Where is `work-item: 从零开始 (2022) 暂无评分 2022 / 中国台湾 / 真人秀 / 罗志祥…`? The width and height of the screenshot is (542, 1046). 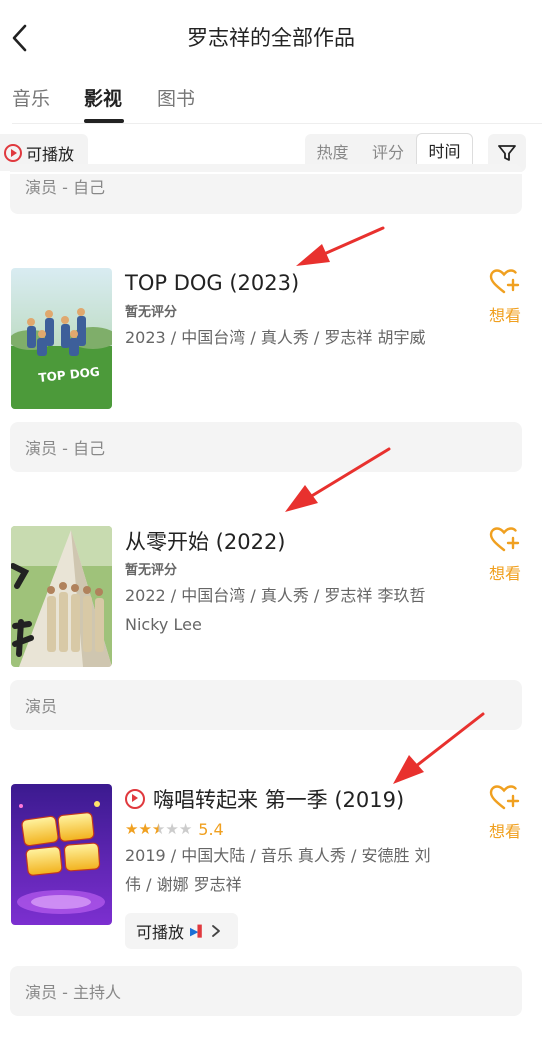 work-item: 从零开始 (2022) 暂无评分 2022 / 中国台湾 / 真人秀 / 罗志祥… is located at coordinates (271, 598).